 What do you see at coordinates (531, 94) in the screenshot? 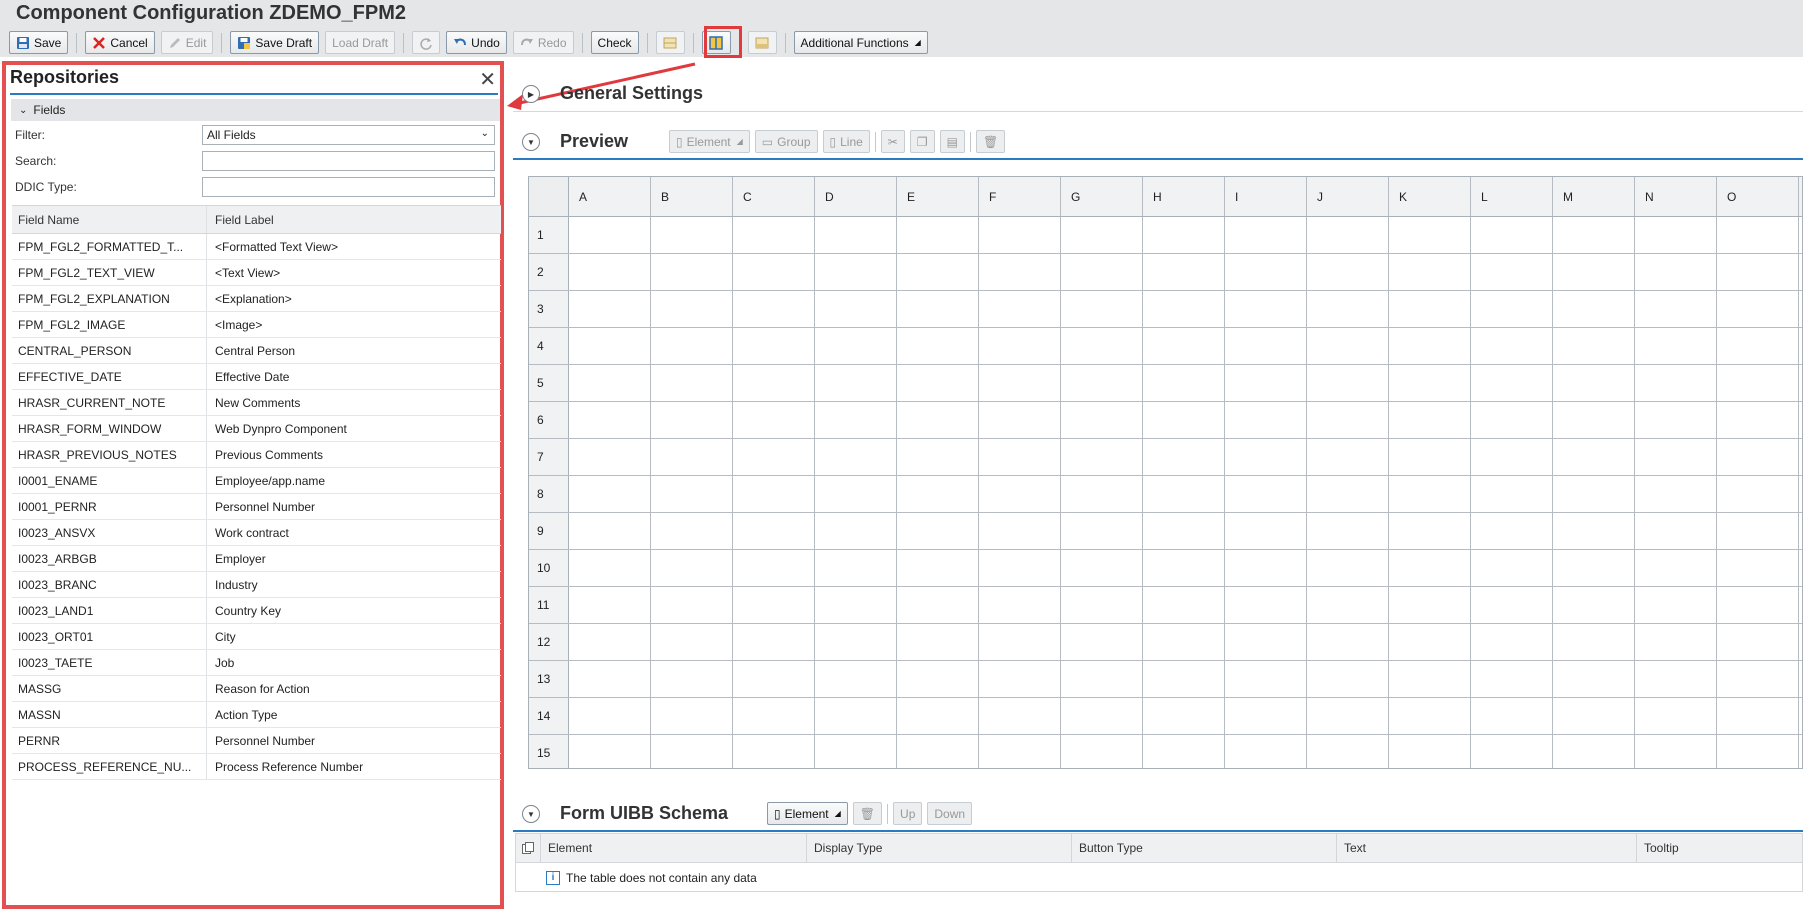
I see `expand-right-icon: ▶` at bounding box center [531, 94].